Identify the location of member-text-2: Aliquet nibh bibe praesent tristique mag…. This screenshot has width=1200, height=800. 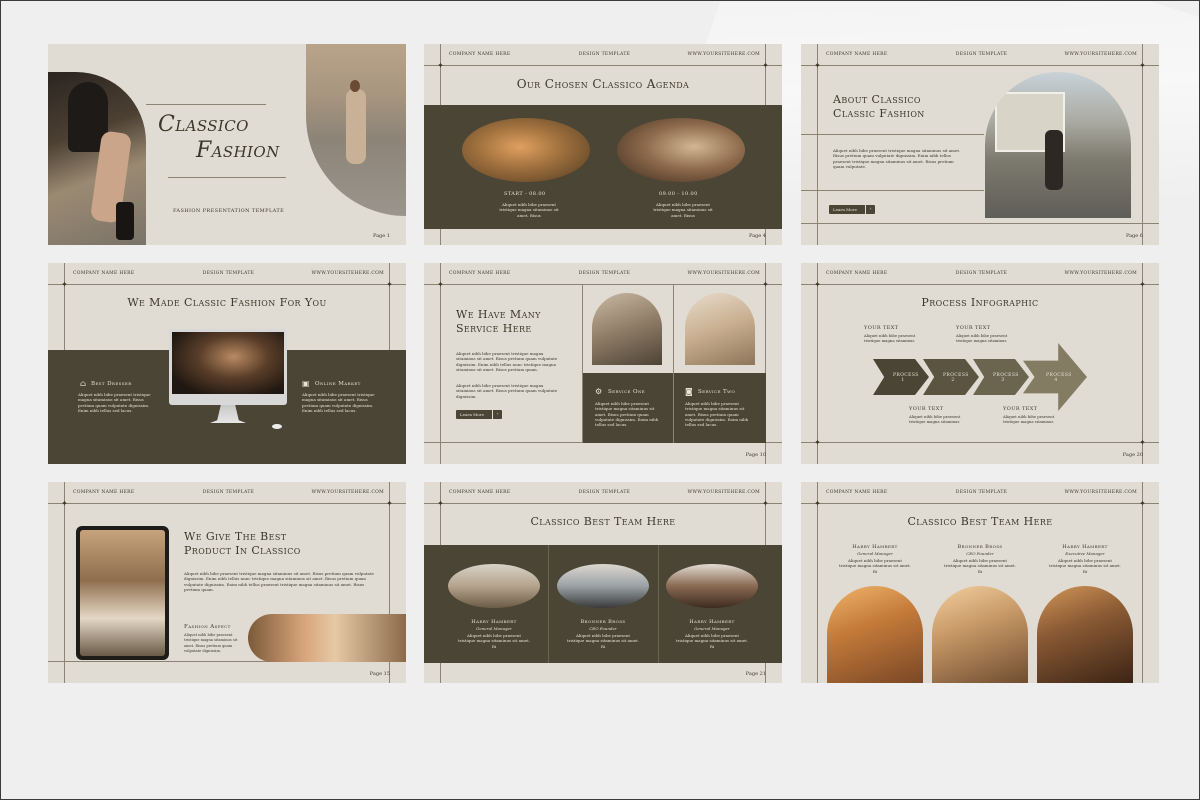
(980, 566).